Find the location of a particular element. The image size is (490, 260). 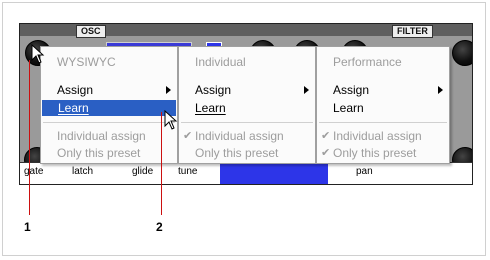

gate-label: gate is located at coordinates (34, 171).